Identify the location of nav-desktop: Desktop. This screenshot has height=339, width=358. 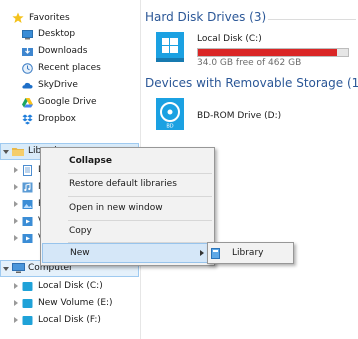
(48, 34).